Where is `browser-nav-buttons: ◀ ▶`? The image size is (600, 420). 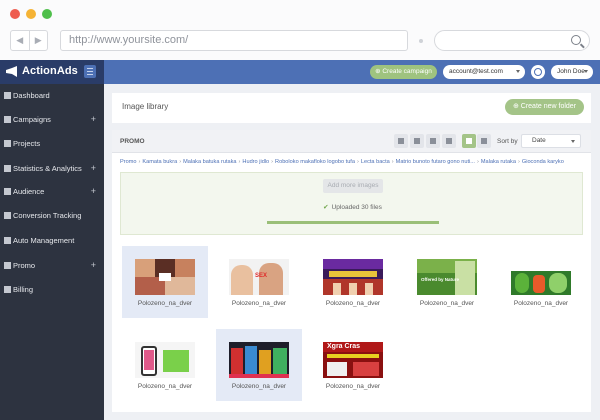 browser-nav-buttons: ◀ ▶ is located at coordinates (29, 40).